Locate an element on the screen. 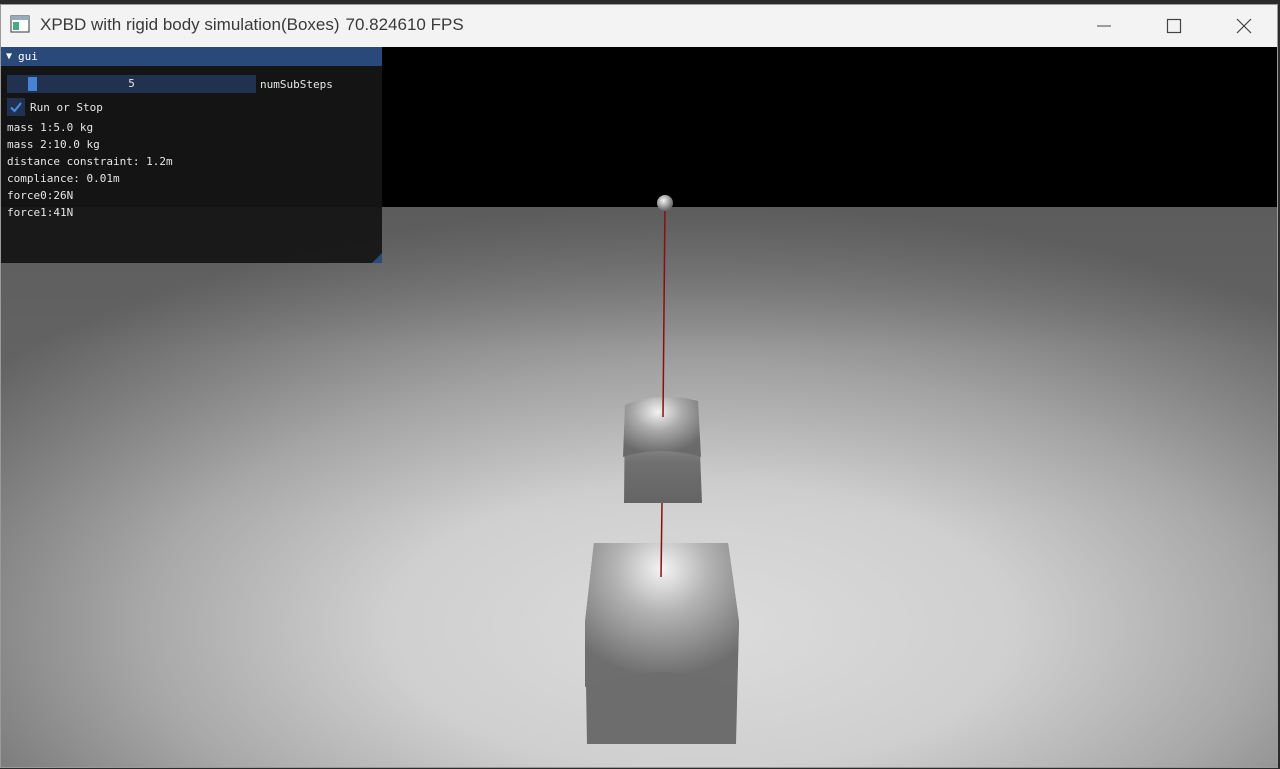 The image size is (1280, 769). collapse-arrow-icon: ▼ is located at coordinates (9, 56).